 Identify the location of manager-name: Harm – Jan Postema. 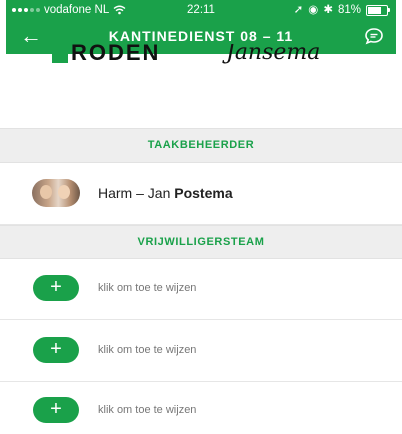
(165, 193).